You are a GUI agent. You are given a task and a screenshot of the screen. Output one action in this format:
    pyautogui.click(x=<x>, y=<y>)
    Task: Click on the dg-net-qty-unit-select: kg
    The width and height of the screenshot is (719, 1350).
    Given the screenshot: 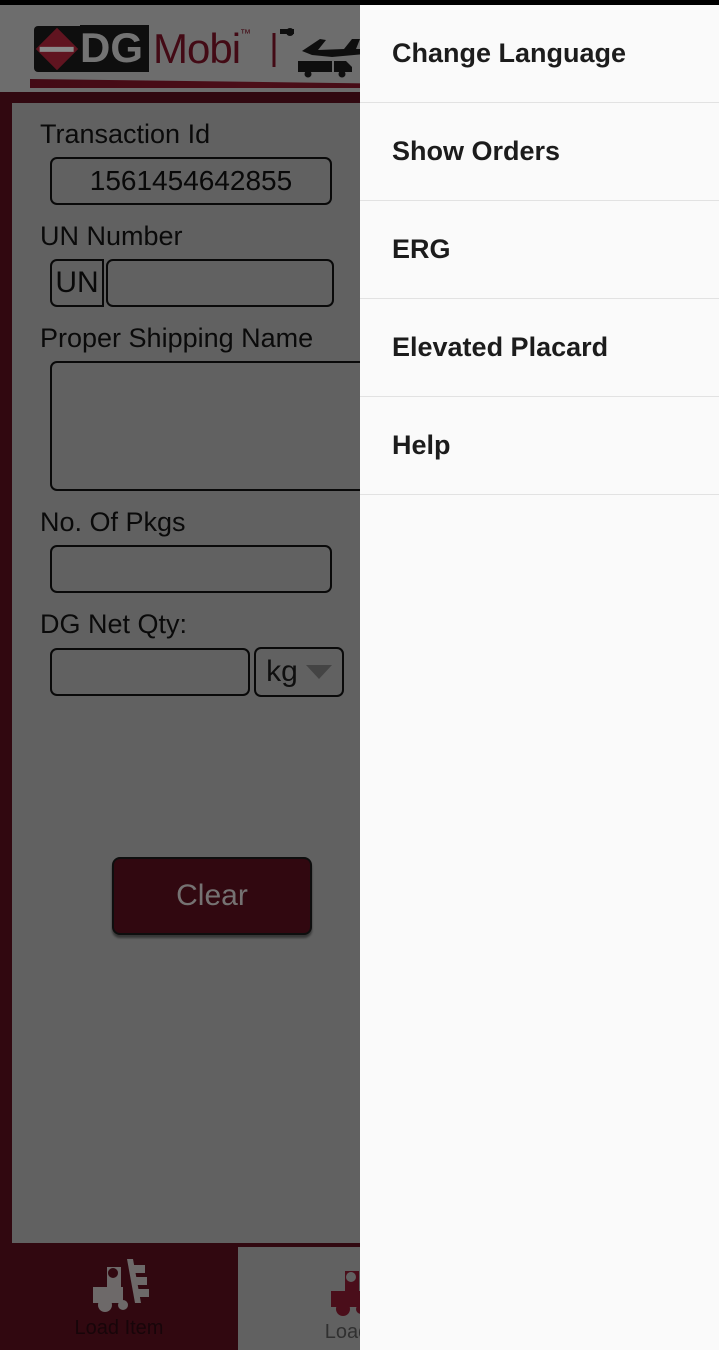 What is the action you would take?
    pyautogui.click(x=299, y=672)
    